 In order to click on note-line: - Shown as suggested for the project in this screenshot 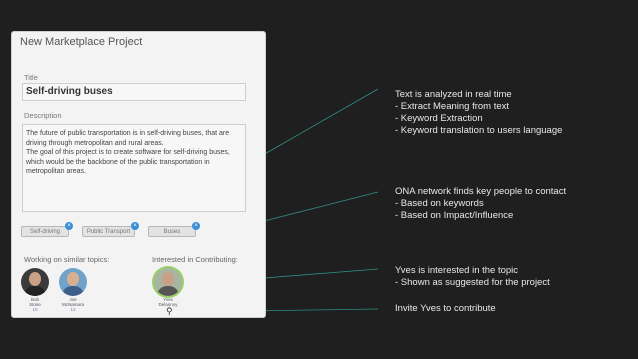, I will do `click(472, 282)`.